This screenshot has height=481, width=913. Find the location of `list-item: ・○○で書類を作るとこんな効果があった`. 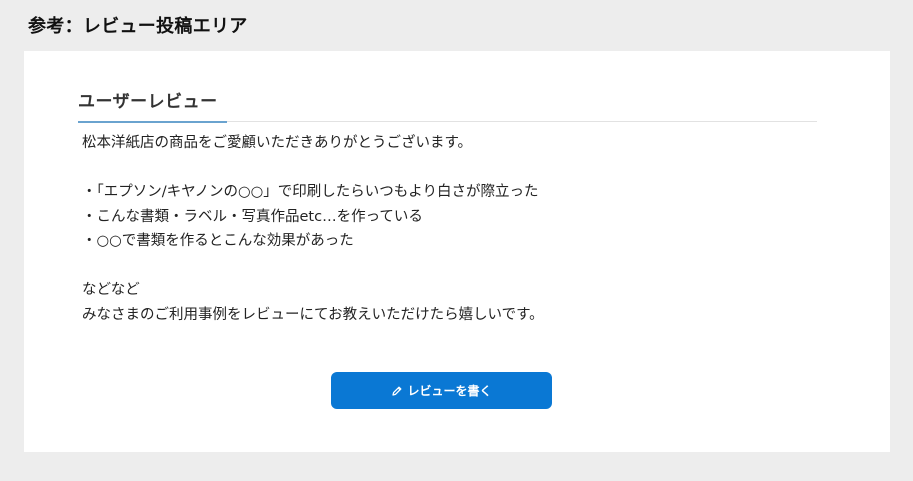

list-item: ・○○で書類を作るとこんな効果があった is located at coordinates (218, 241).